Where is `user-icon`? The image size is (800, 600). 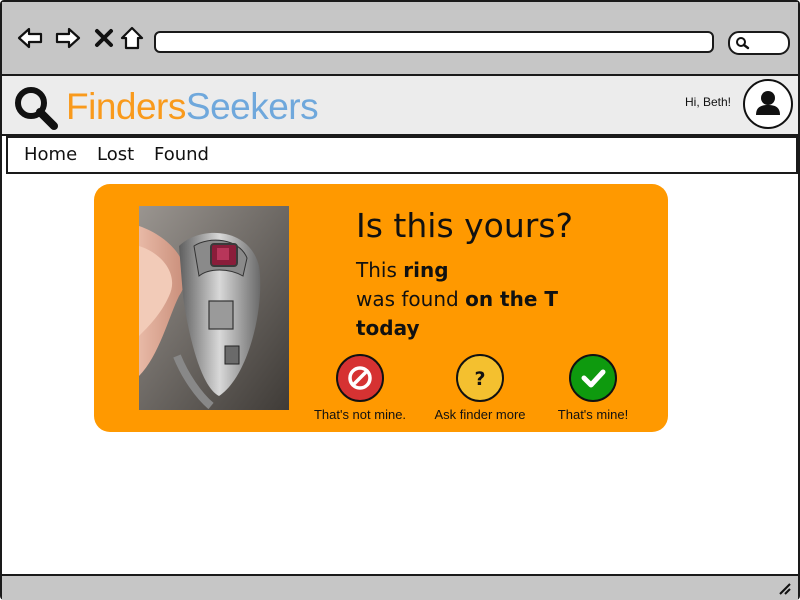 user-icon is located at coordinates (768, 103).